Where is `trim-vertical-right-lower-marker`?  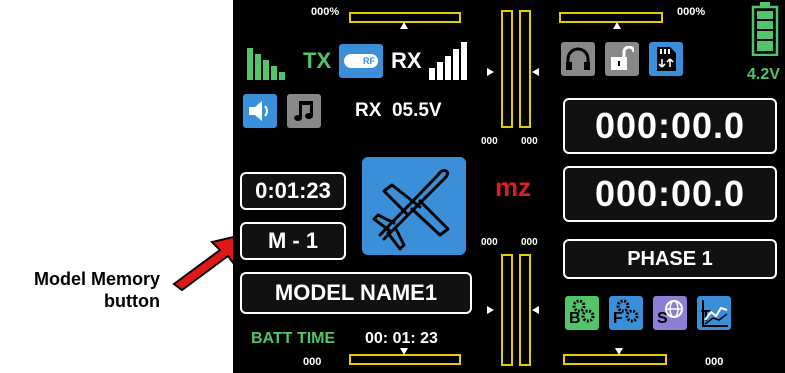 trim-vertical-right-lower-marker is located at coordinates (535, 310).